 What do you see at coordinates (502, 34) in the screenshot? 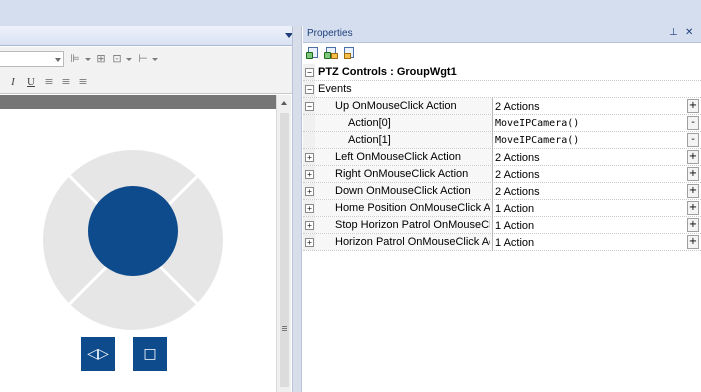
I see `properties-title-bar: Properties ⊥ ✕` at bounding box center [502, 34].